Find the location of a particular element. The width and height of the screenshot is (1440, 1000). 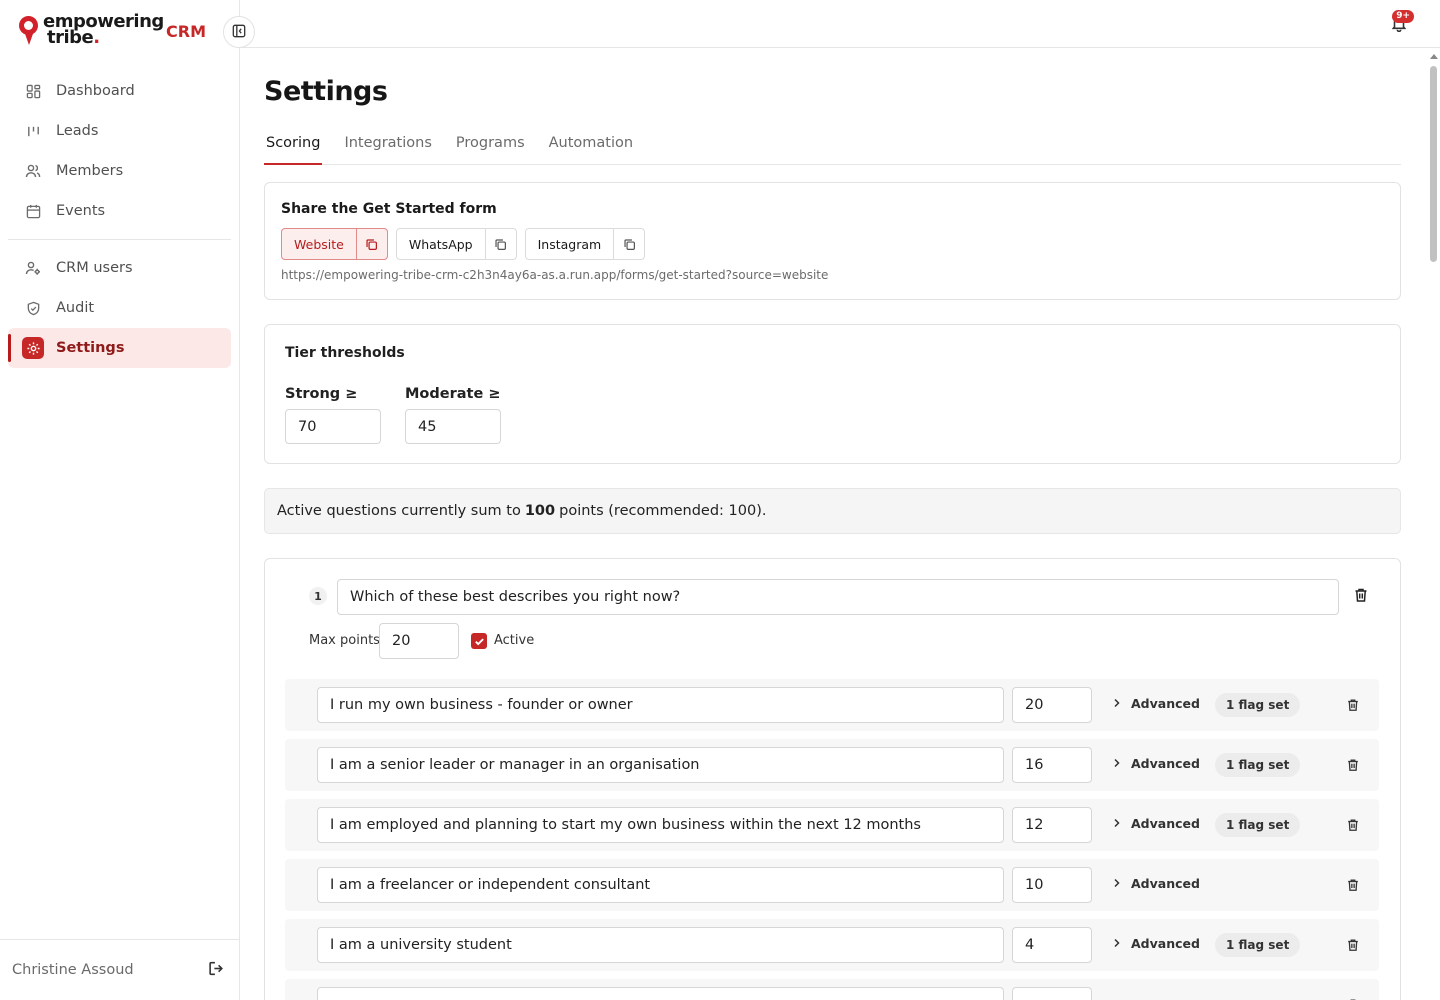

sidebar-item-members: Members is located at coordinates (119, 171).